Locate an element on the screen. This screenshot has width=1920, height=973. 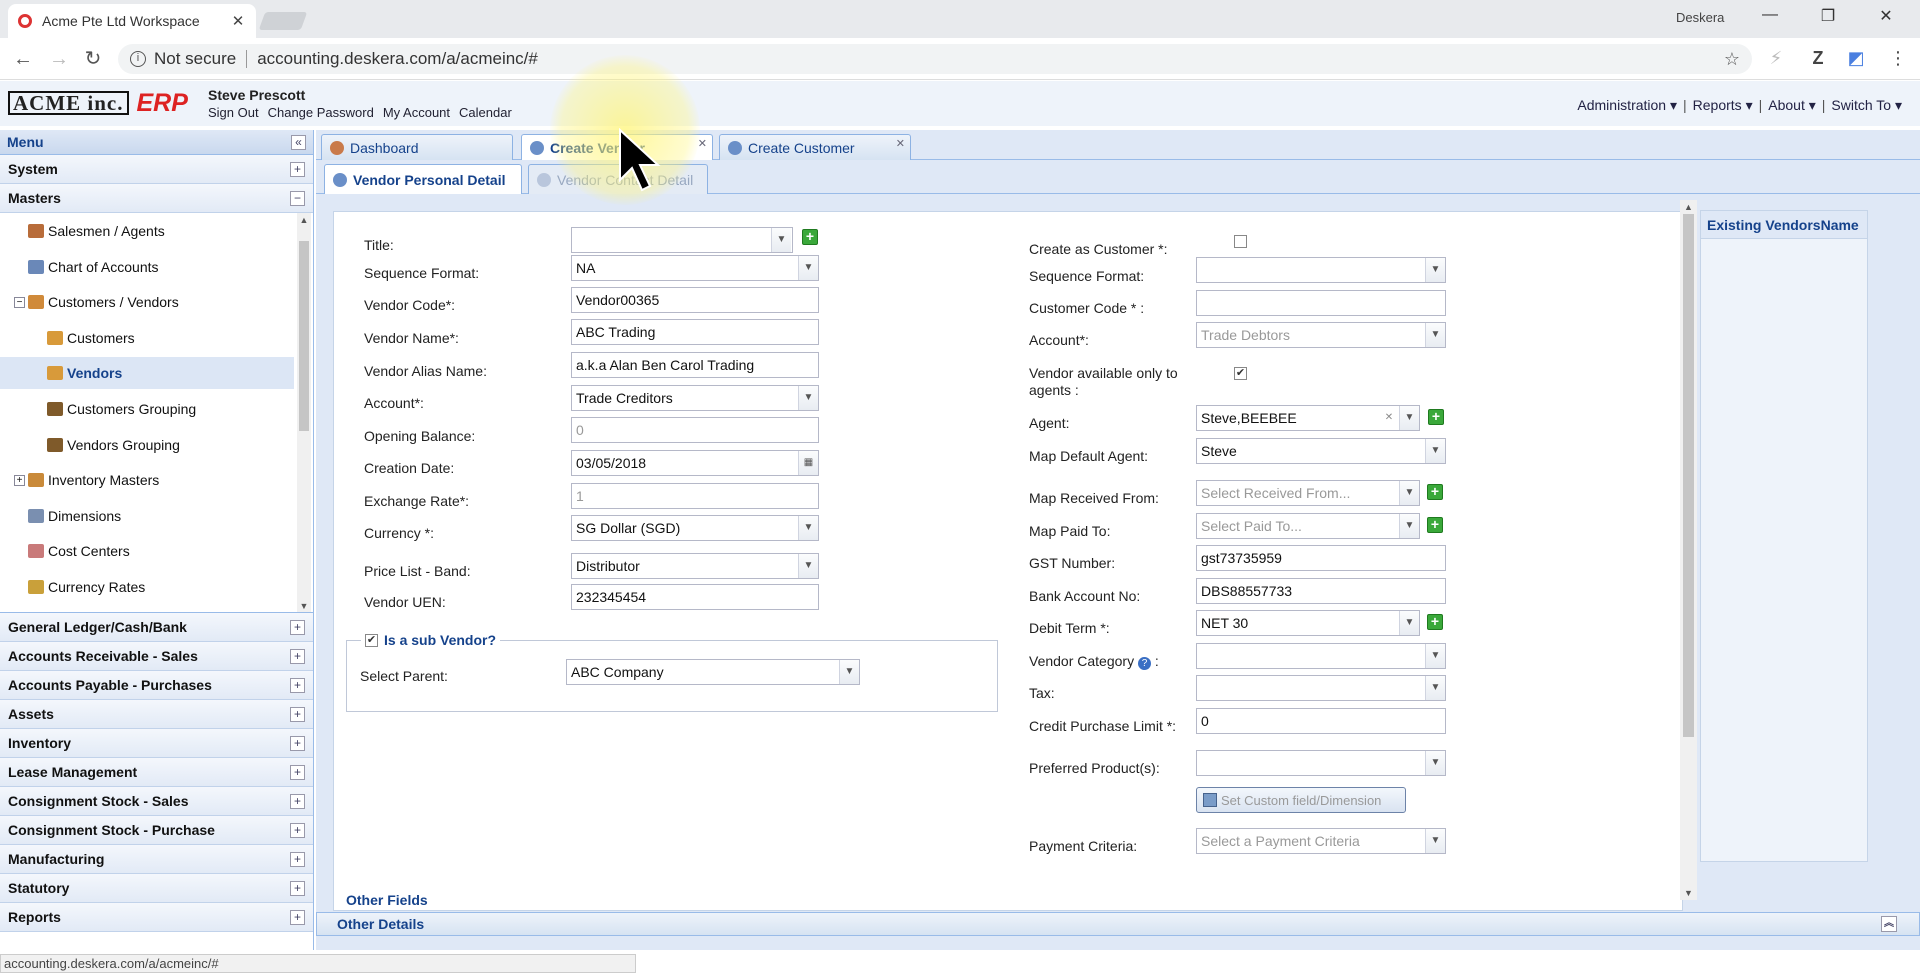
expand-up-icon: ︽ is located at coordinates (1889, 924).